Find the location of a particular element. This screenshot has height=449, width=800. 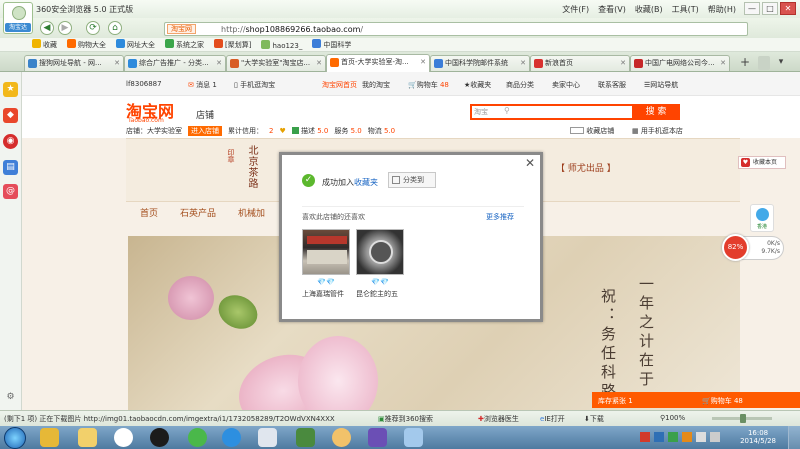

network-icon is located at coordinates (701, 437).